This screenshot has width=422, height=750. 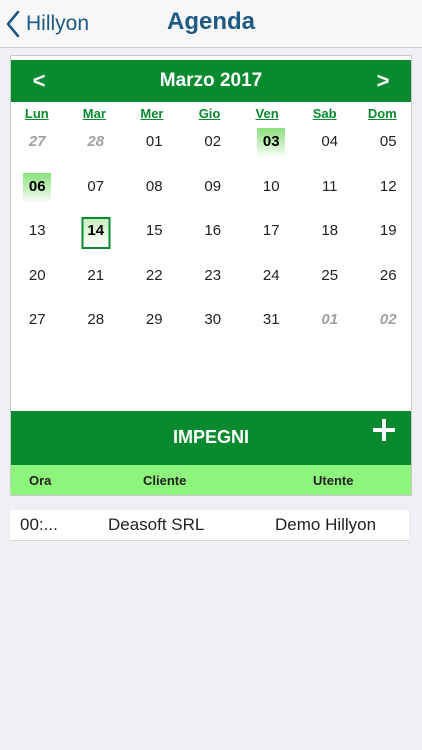 I want to click on calendar-day: 25, so click(x=330, y=286).